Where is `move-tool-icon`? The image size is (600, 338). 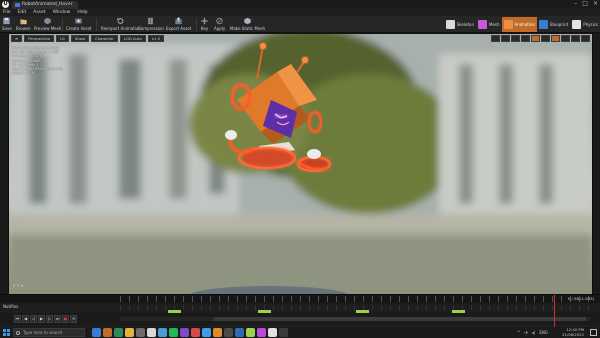 move-tool-icon is located at coordinates (505, 38).